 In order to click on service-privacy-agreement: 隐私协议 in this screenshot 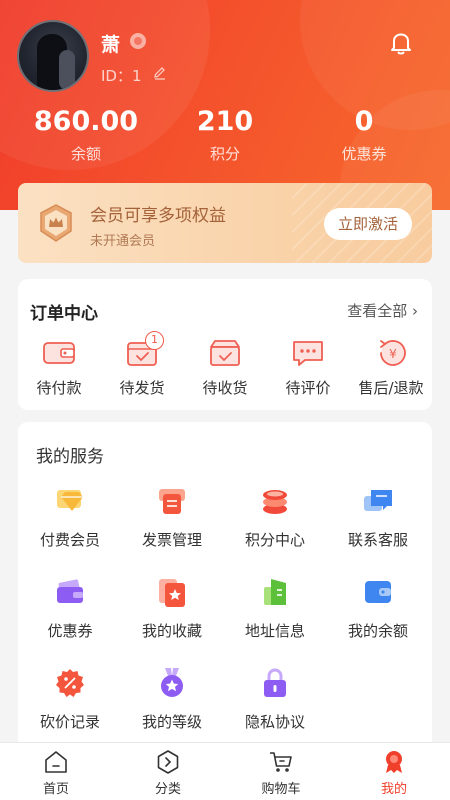, I will do `click(275, 699)`.